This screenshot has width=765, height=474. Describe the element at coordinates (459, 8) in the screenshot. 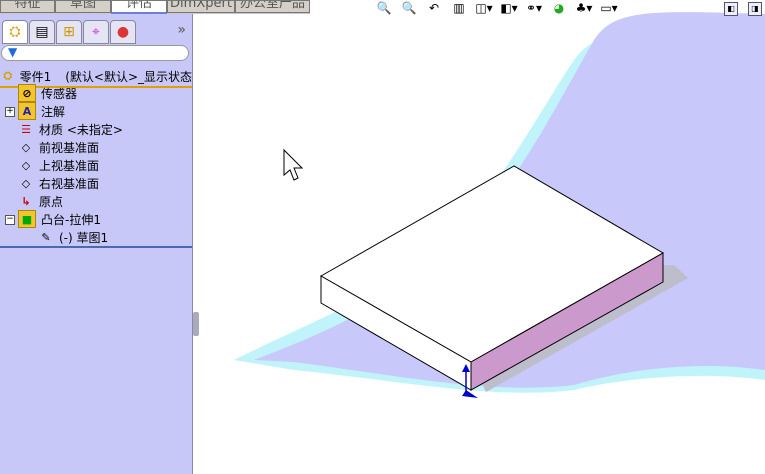

I see `section-view-icon: ▥` at that location.